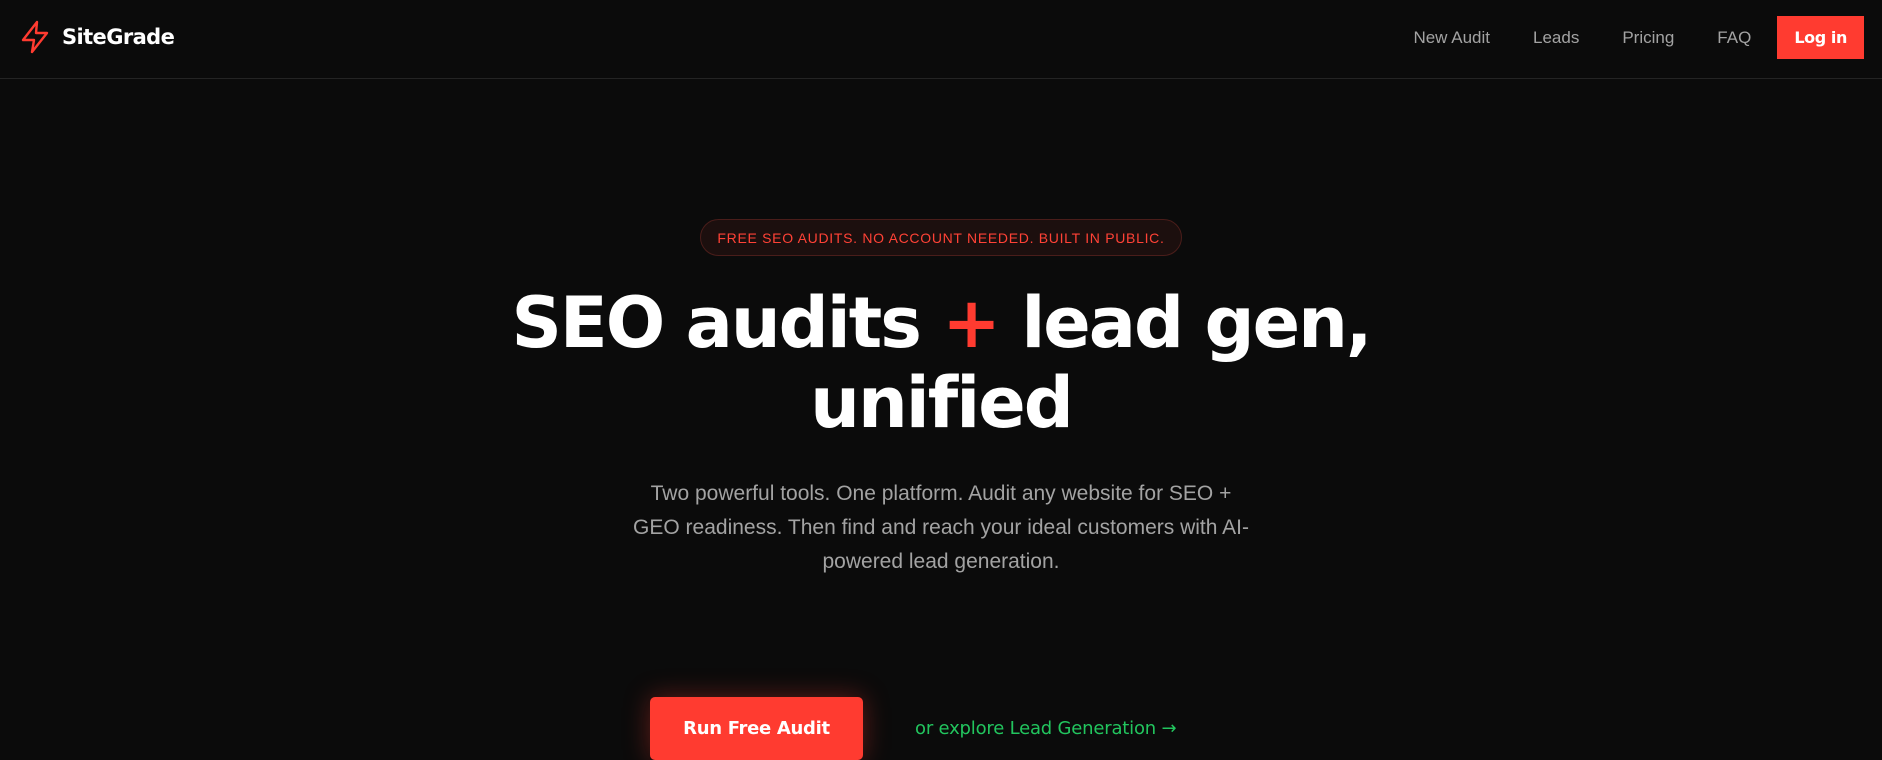  I want to click on hero-headline: SEO audits + lead gen, unified, so click(941, 363).